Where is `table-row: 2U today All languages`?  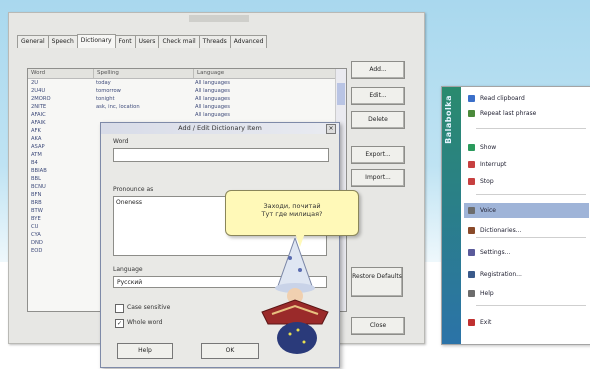 table-row: 2U today All languages is located at coordinates (187, 83).